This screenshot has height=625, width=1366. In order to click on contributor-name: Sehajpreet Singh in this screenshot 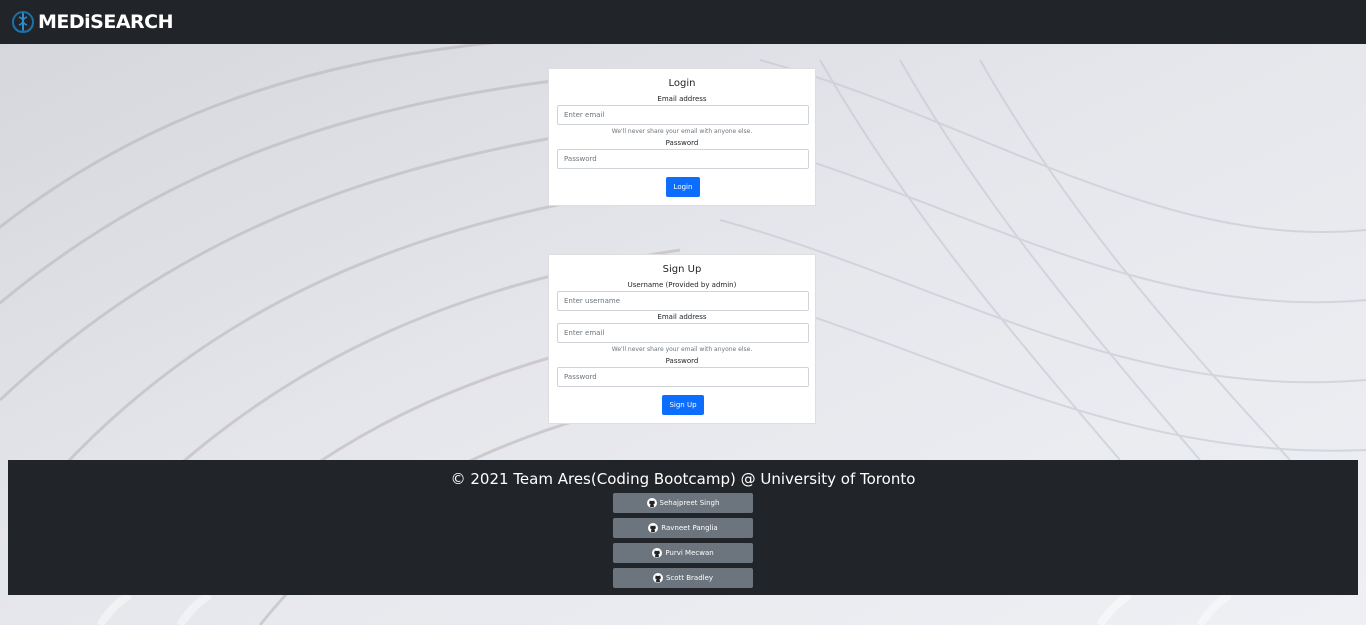, I will do `click(689, 503)`.